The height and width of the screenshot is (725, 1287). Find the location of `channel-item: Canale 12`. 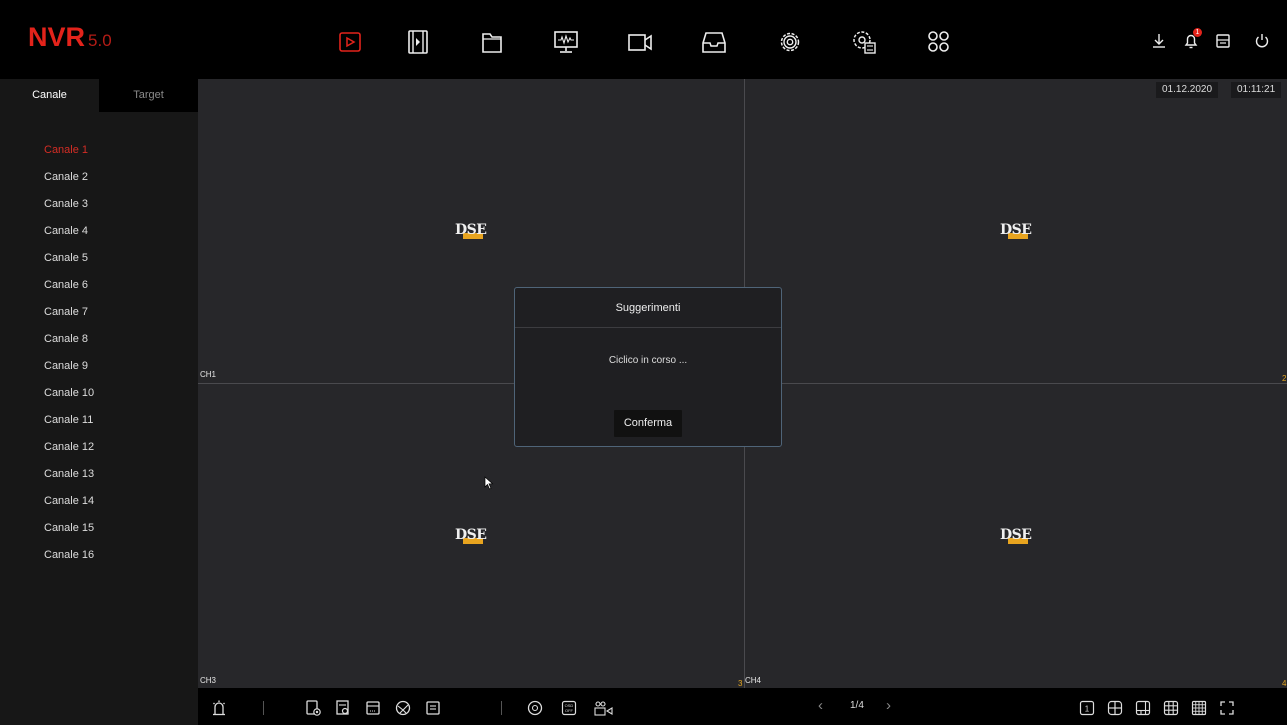

channel-item: Canale 12 is located at coordinates (99, 447).